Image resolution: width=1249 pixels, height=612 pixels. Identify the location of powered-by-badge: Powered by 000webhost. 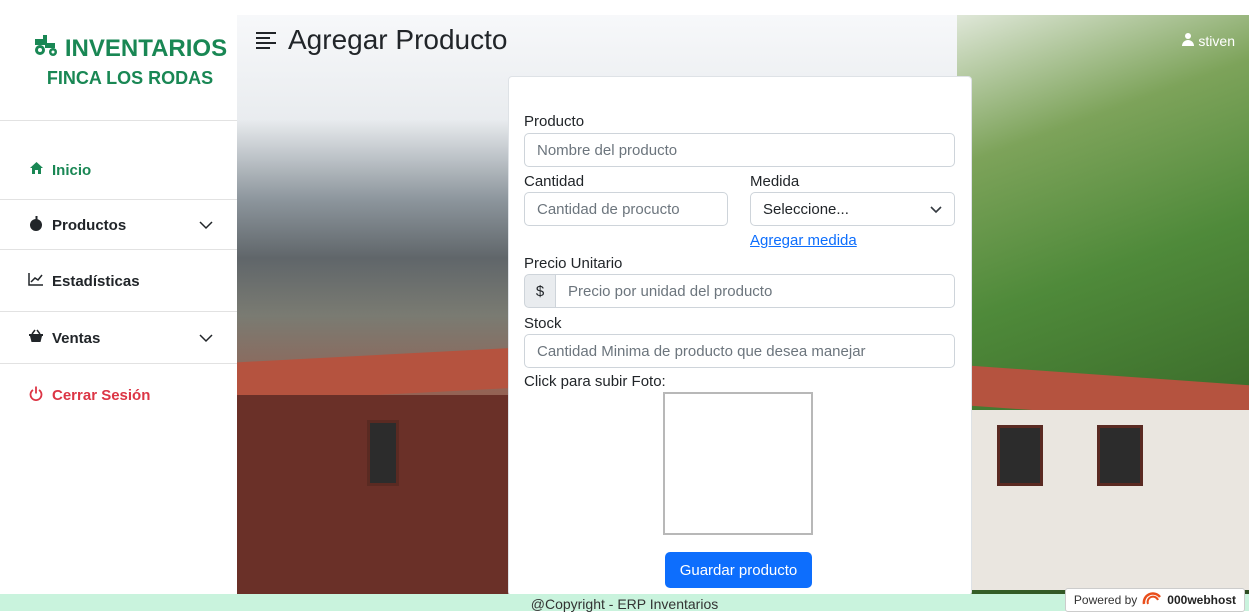
(1154, 600).